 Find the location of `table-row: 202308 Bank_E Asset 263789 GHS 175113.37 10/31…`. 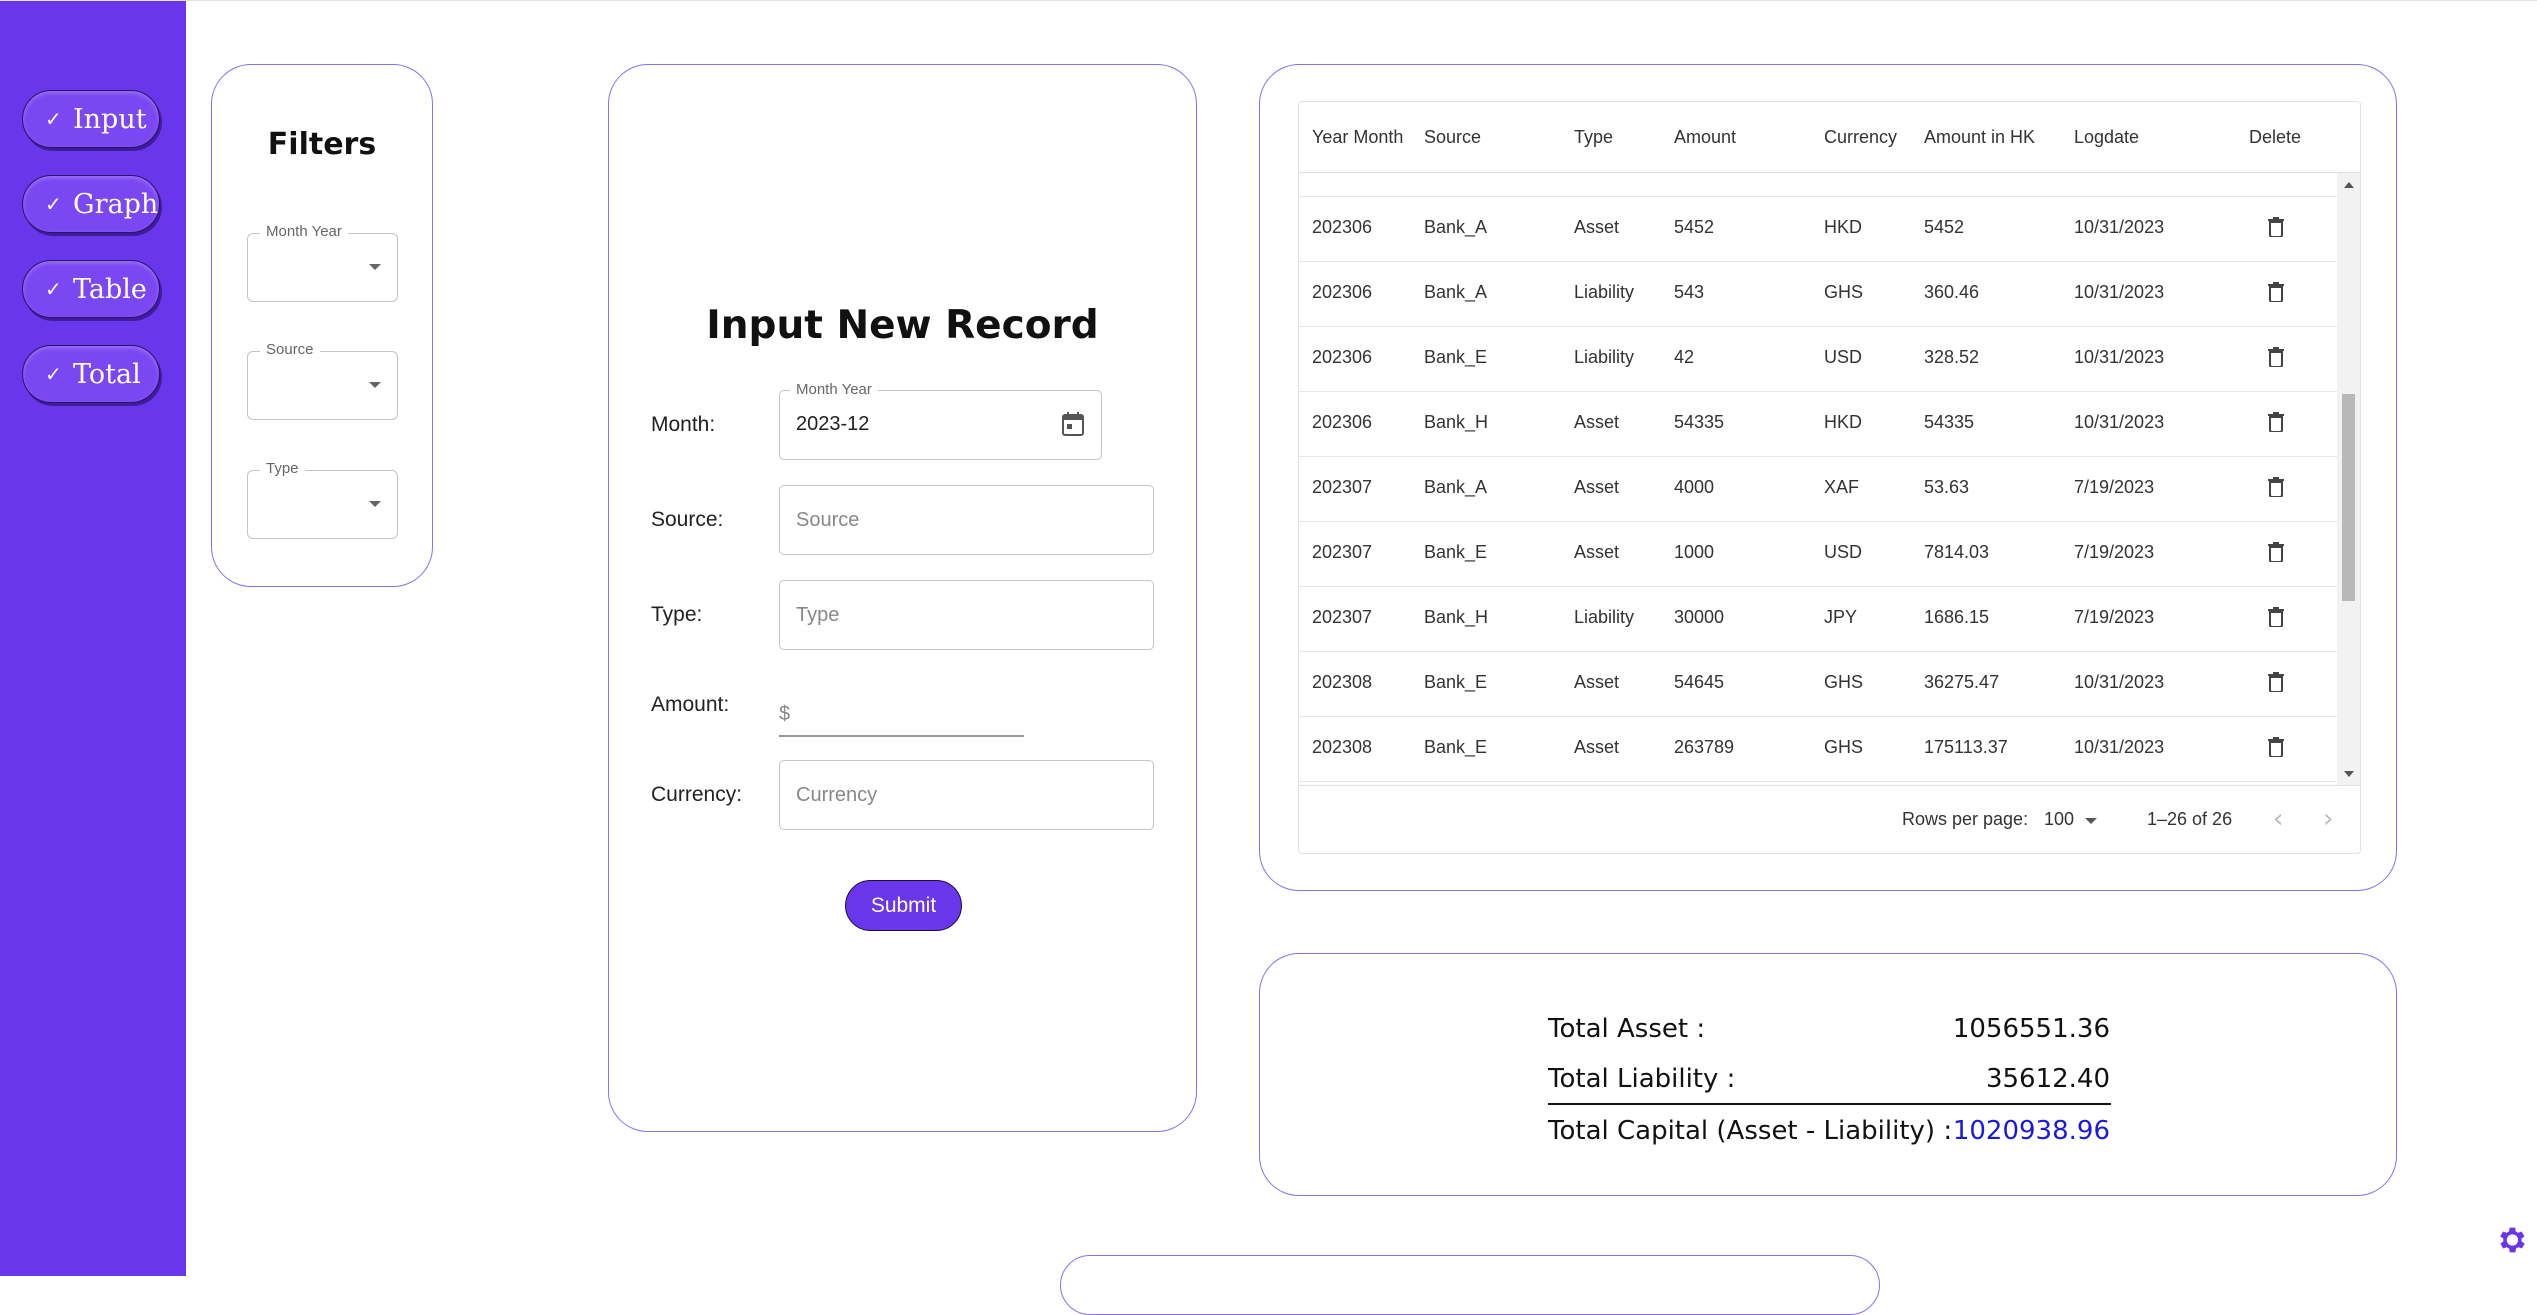

table-row: 202308 Bank_E Asset 263789 GHS 175113.37 10/31… is located at coordinates (1818, 749).